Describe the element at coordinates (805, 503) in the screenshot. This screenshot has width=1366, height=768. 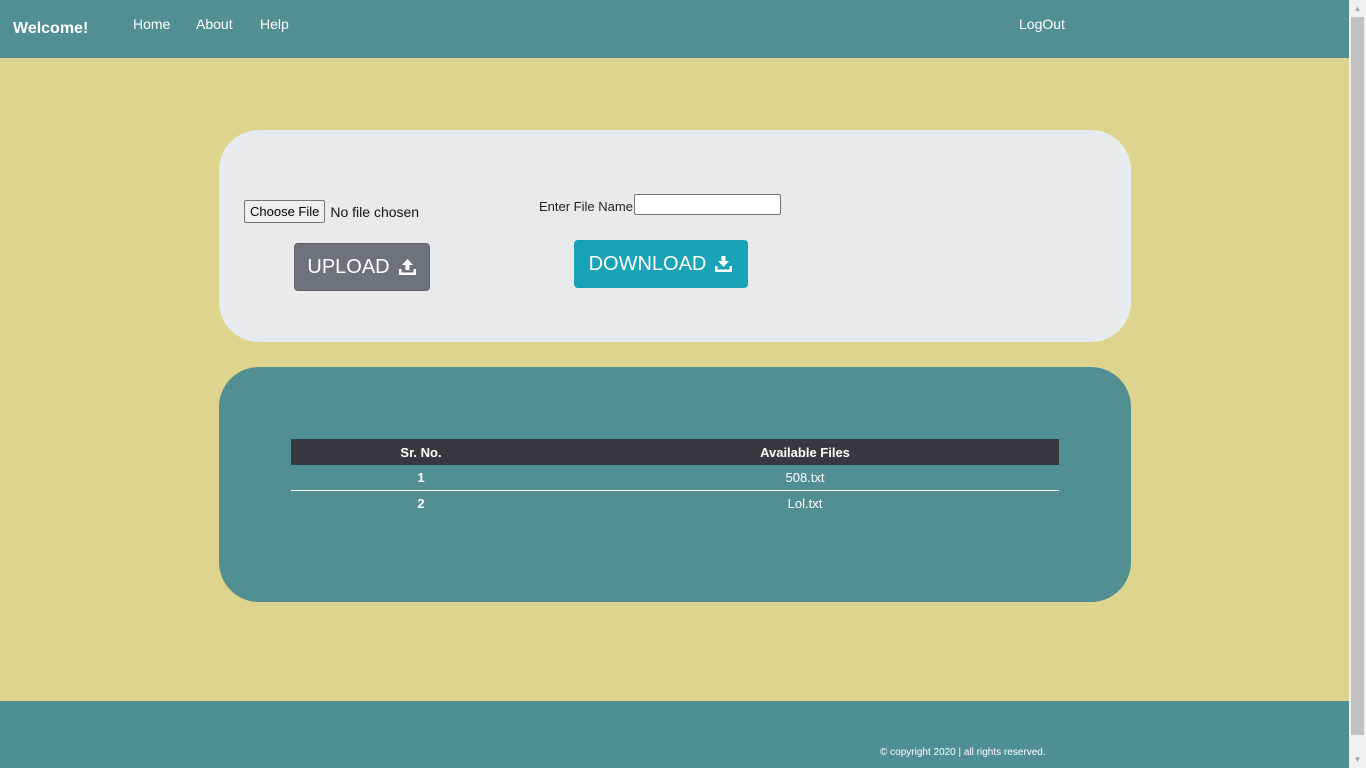
I see `file-name: Lol.txt` at that location.